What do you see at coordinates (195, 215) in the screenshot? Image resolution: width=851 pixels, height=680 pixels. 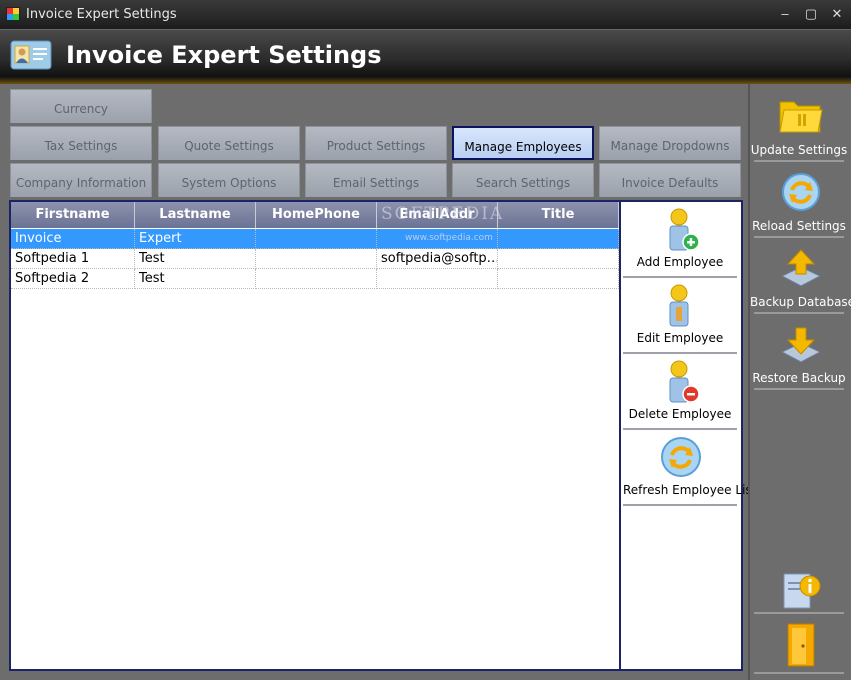 I see `column-header-lastname: Lastname` at bounding box center [195, 215].